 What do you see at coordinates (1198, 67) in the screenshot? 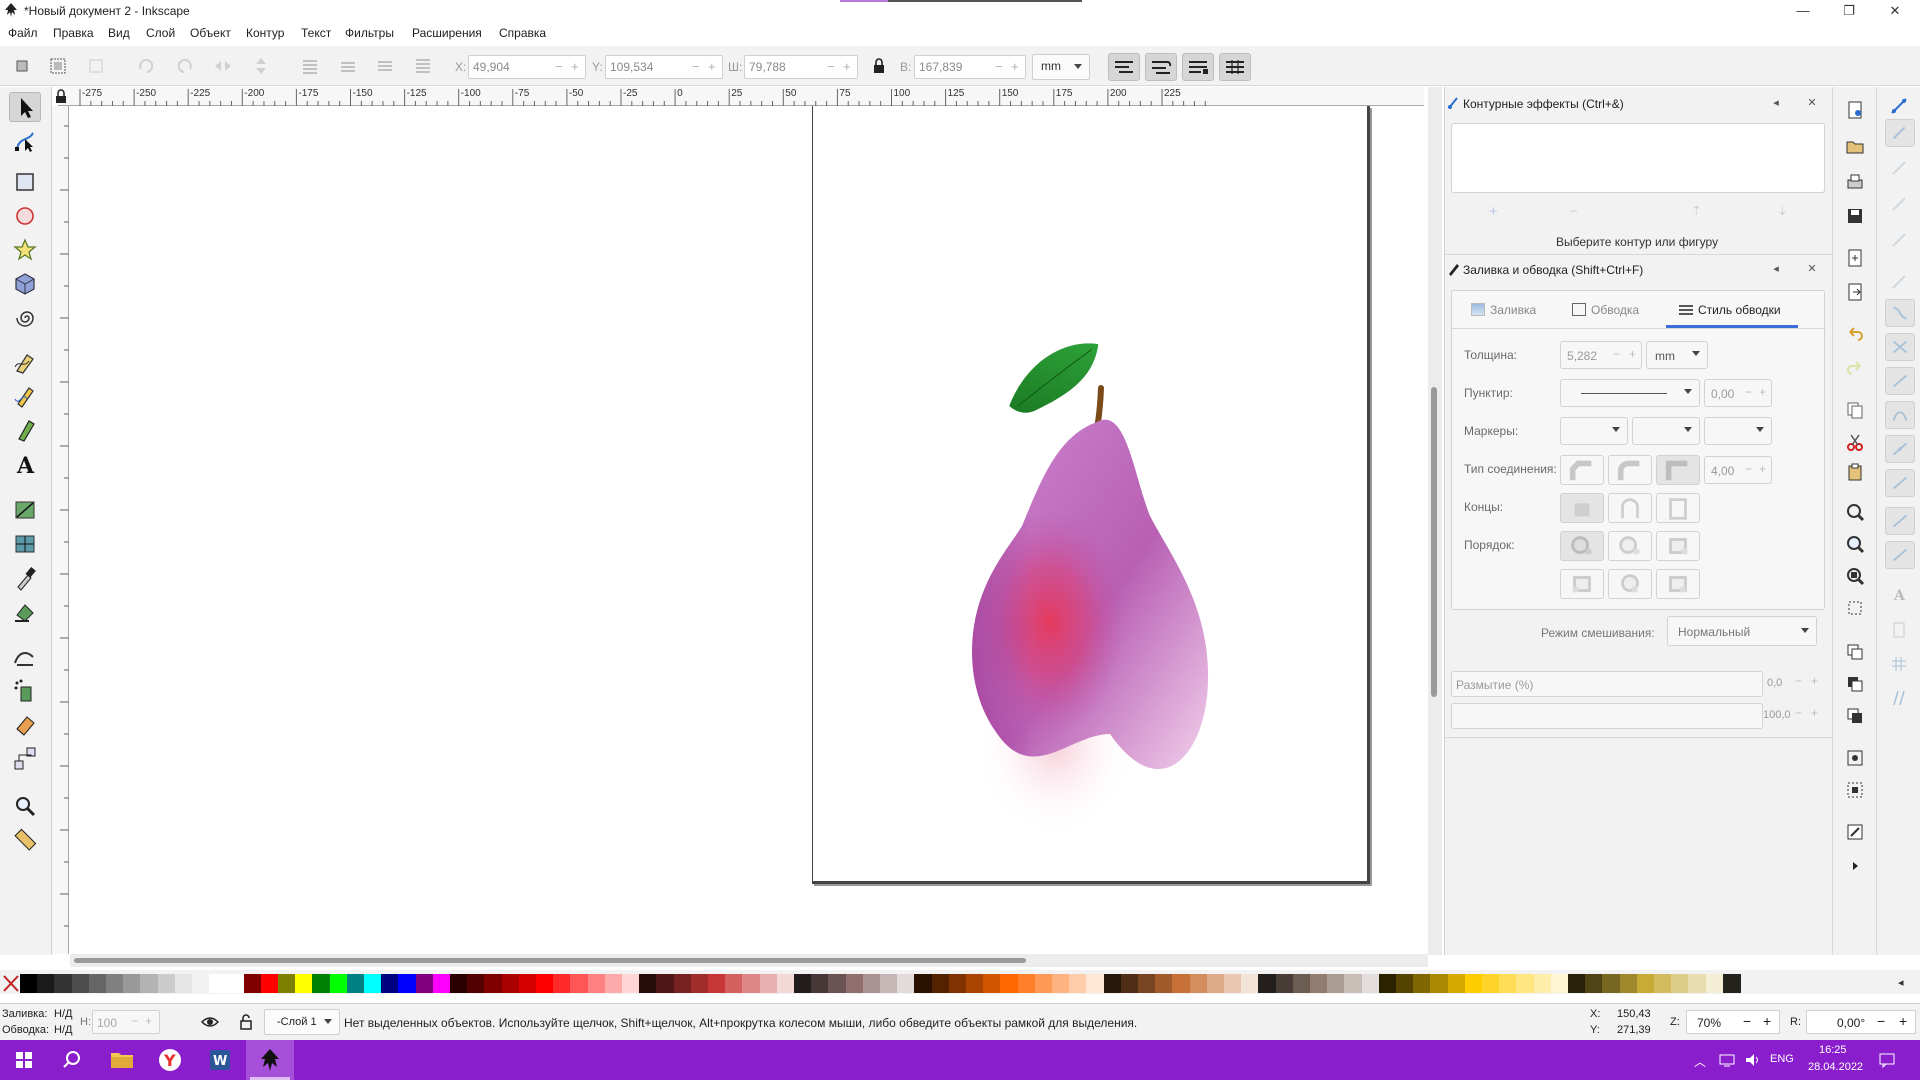
I see `move-gradients-toggle` at bounding box center [1198, 67].